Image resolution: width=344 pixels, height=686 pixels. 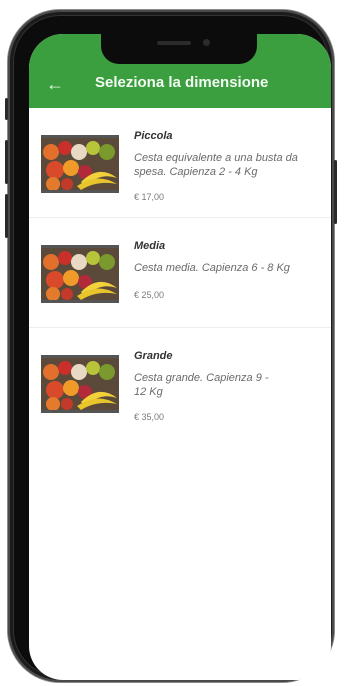 What do you see at coordinates (6, 162) in the screenshot?
I see `volume-up-button` at bounding box center [6, 162].